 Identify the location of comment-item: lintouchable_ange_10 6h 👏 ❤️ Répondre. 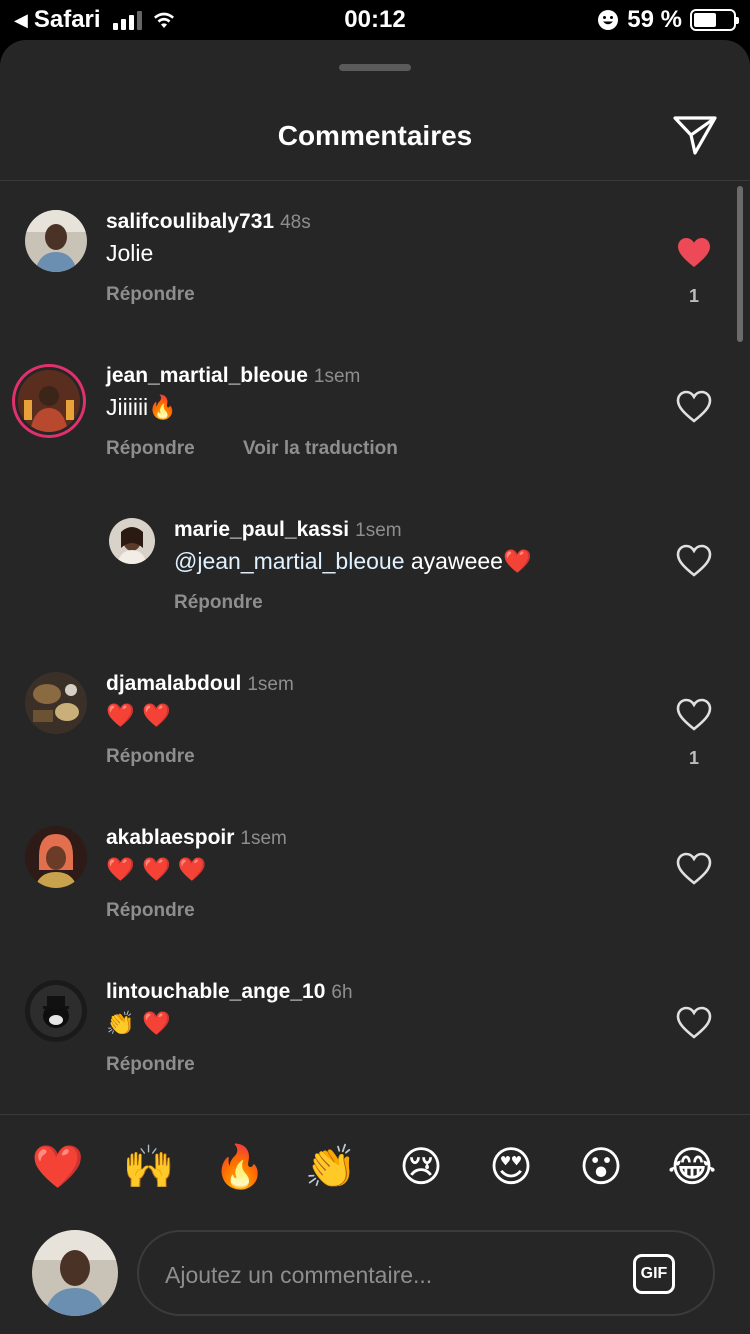
(375, 1042).